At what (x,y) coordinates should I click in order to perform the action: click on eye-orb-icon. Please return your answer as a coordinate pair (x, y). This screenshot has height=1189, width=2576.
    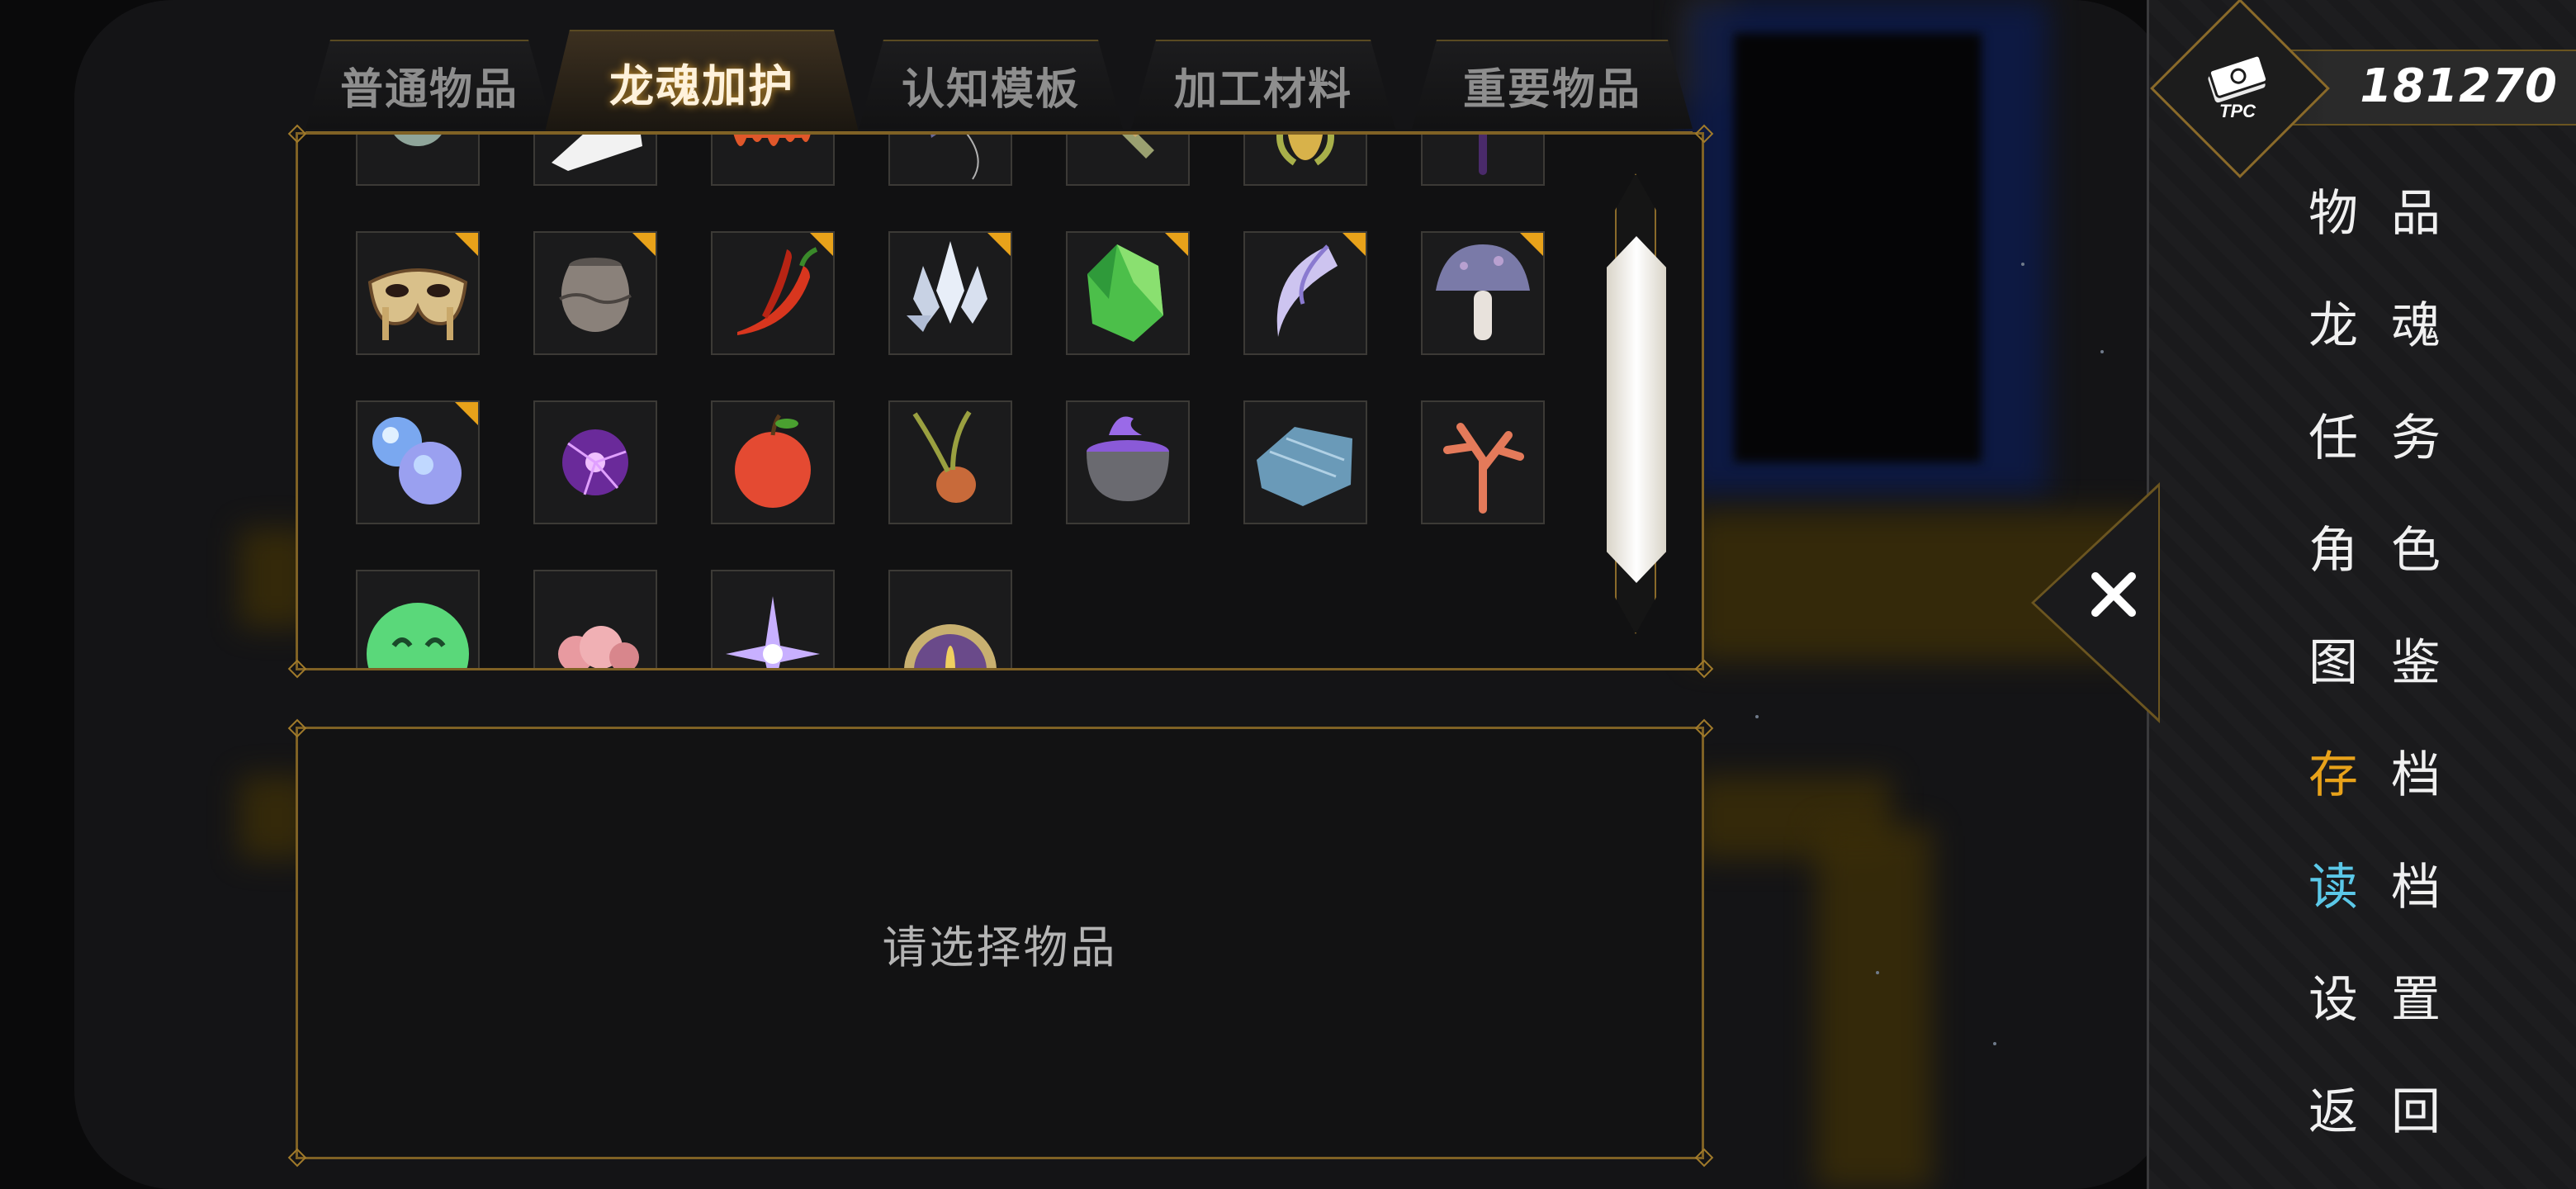
    Looking at the image, I should click on (950, 646).